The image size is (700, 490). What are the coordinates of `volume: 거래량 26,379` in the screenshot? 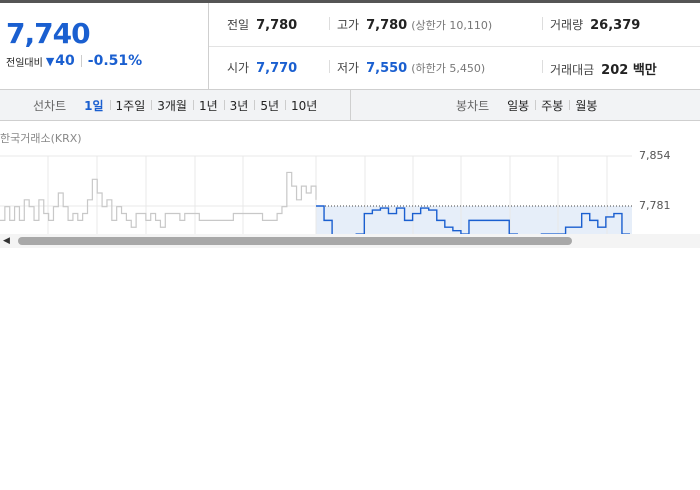 It's located at (595, 24).